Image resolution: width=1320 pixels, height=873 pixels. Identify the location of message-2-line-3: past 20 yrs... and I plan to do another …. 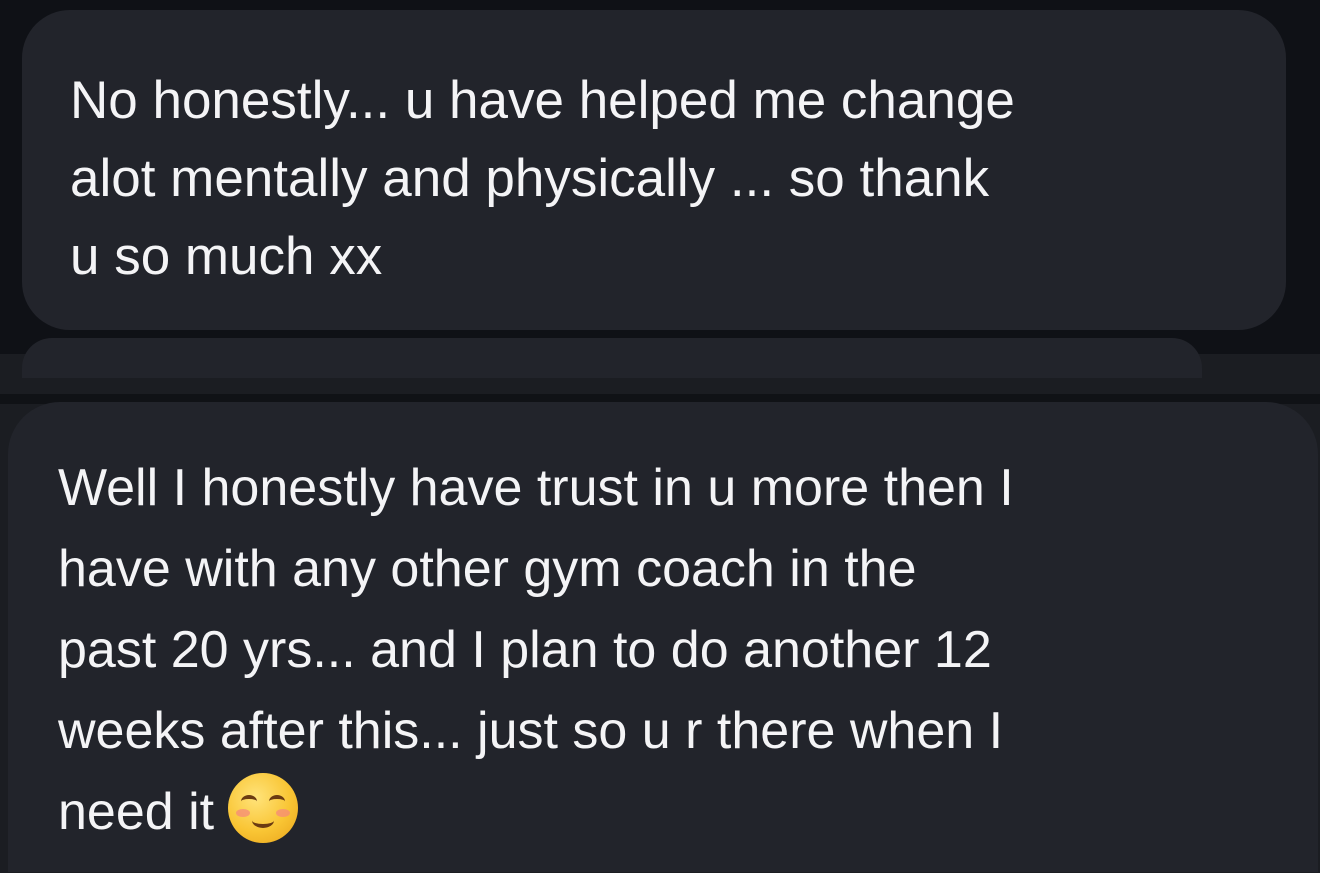
(525, 650).